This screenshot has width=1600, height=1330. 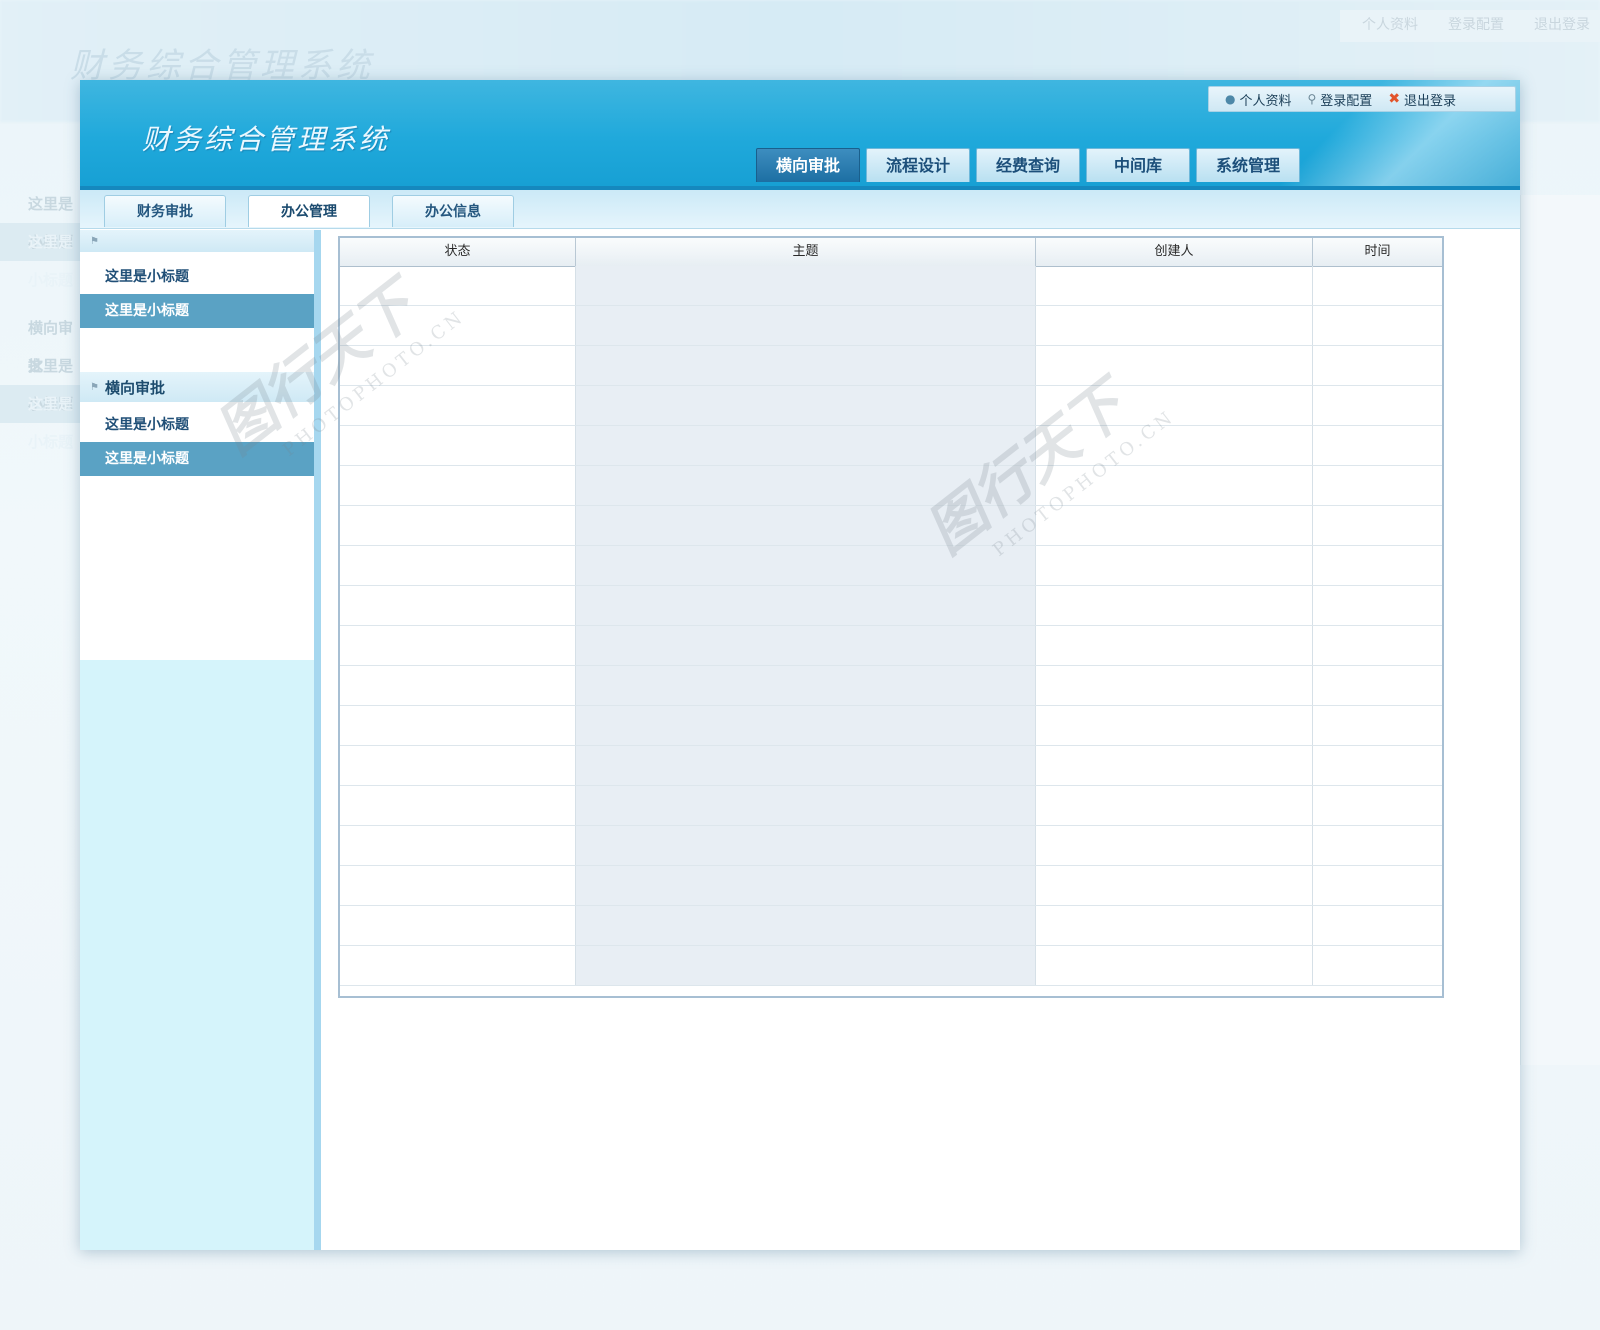 I want to click on sub-nav-bar: 财务审批 办公管理 办公信息, so click(x=800, y=209).